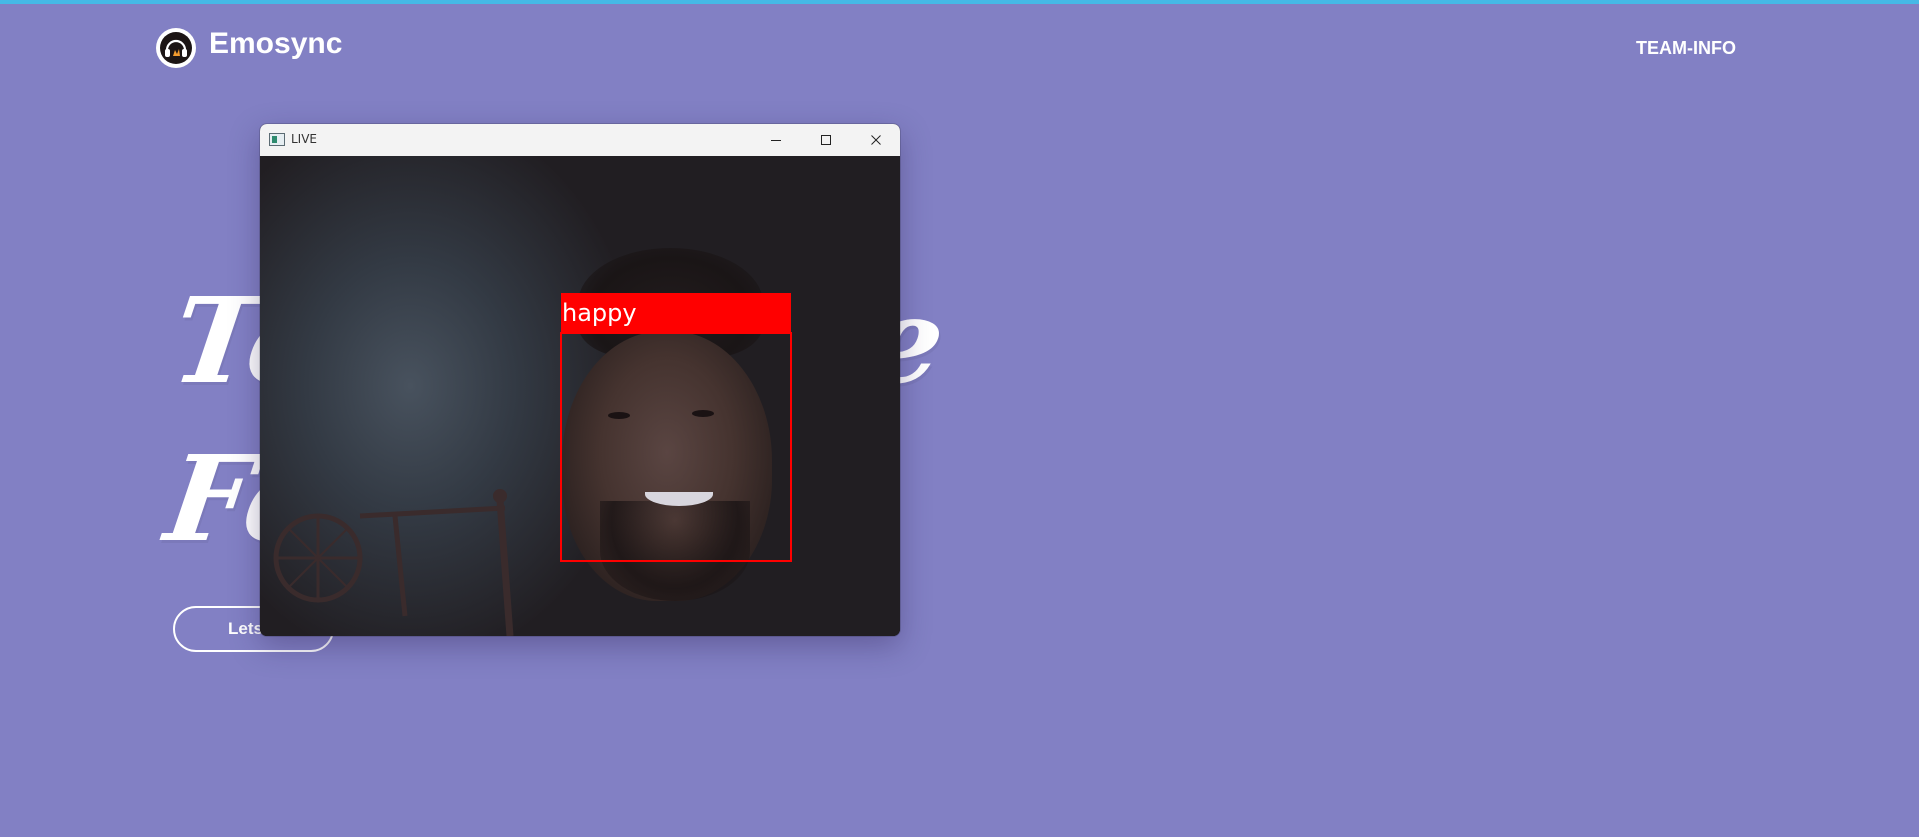  Describe the element at coordinates (304, 139) in the screenshot. I see `window-title: LIVE` at that location.